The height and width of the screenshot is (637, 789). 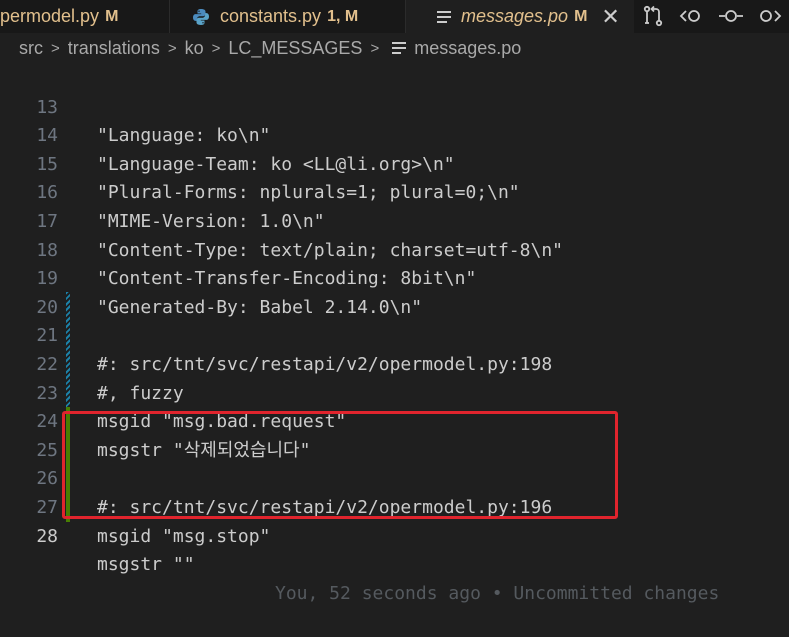 I want to click on code-line: 23 msgid "msg.bad.request", so click(x=394, y=392).